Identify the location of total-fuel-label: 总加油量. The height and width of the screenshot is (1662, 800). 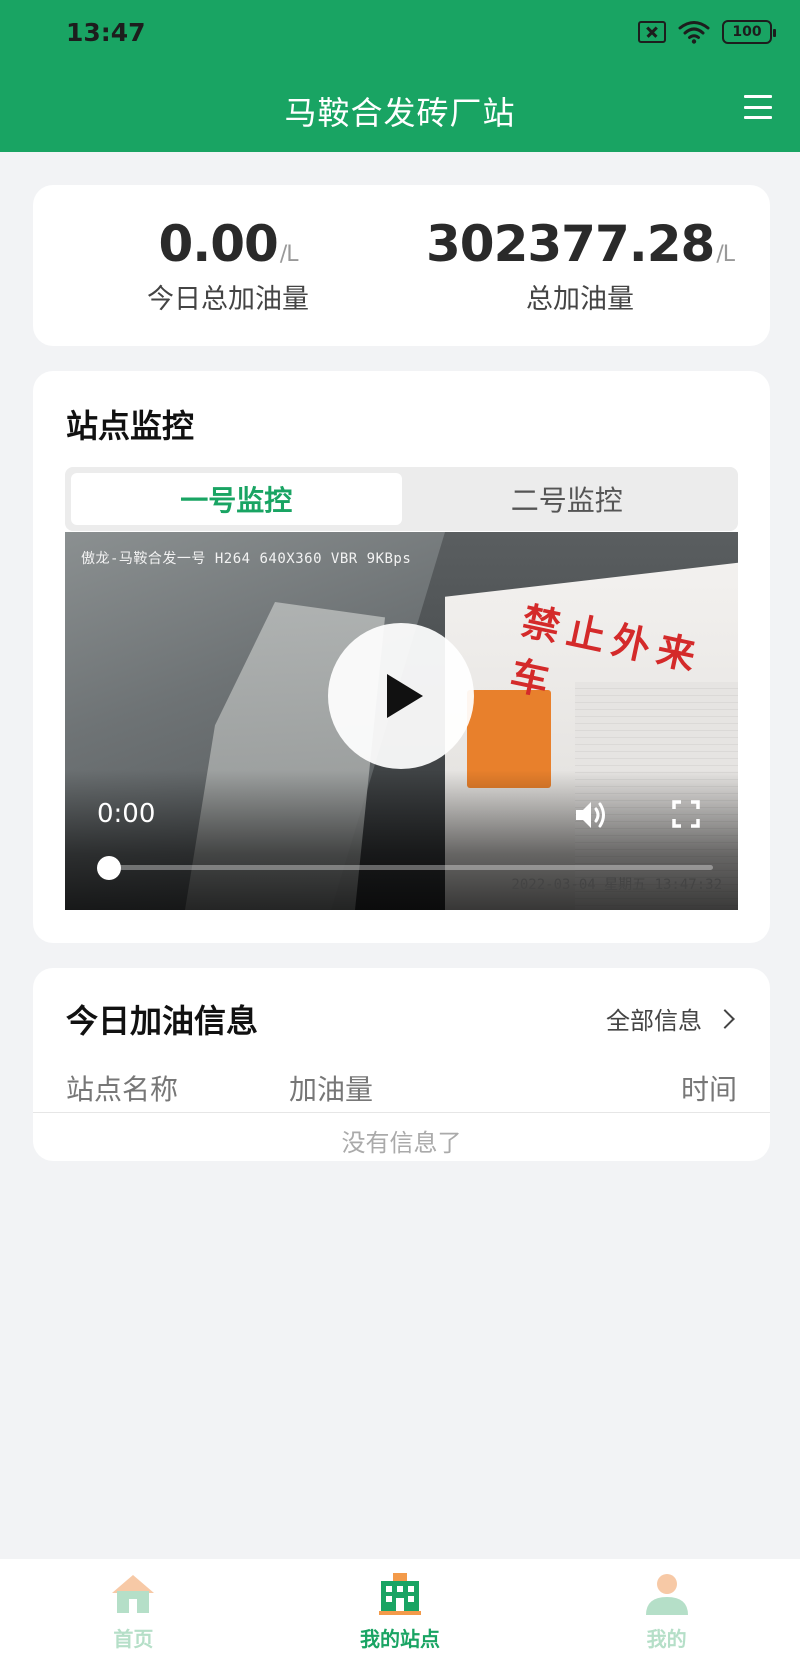
(580, 299).